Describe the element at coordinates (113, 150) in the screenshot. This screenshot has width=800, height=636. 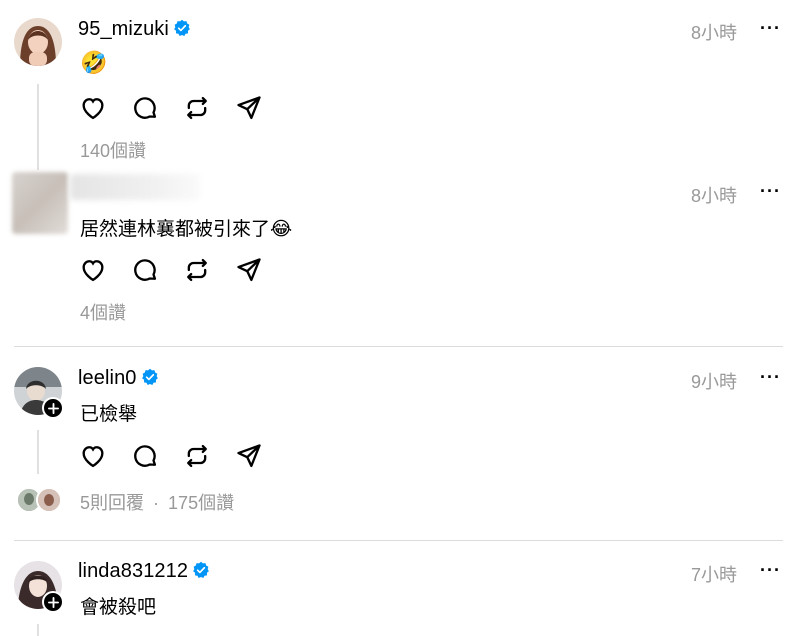
I see `like-count: 140個讚` at that location.